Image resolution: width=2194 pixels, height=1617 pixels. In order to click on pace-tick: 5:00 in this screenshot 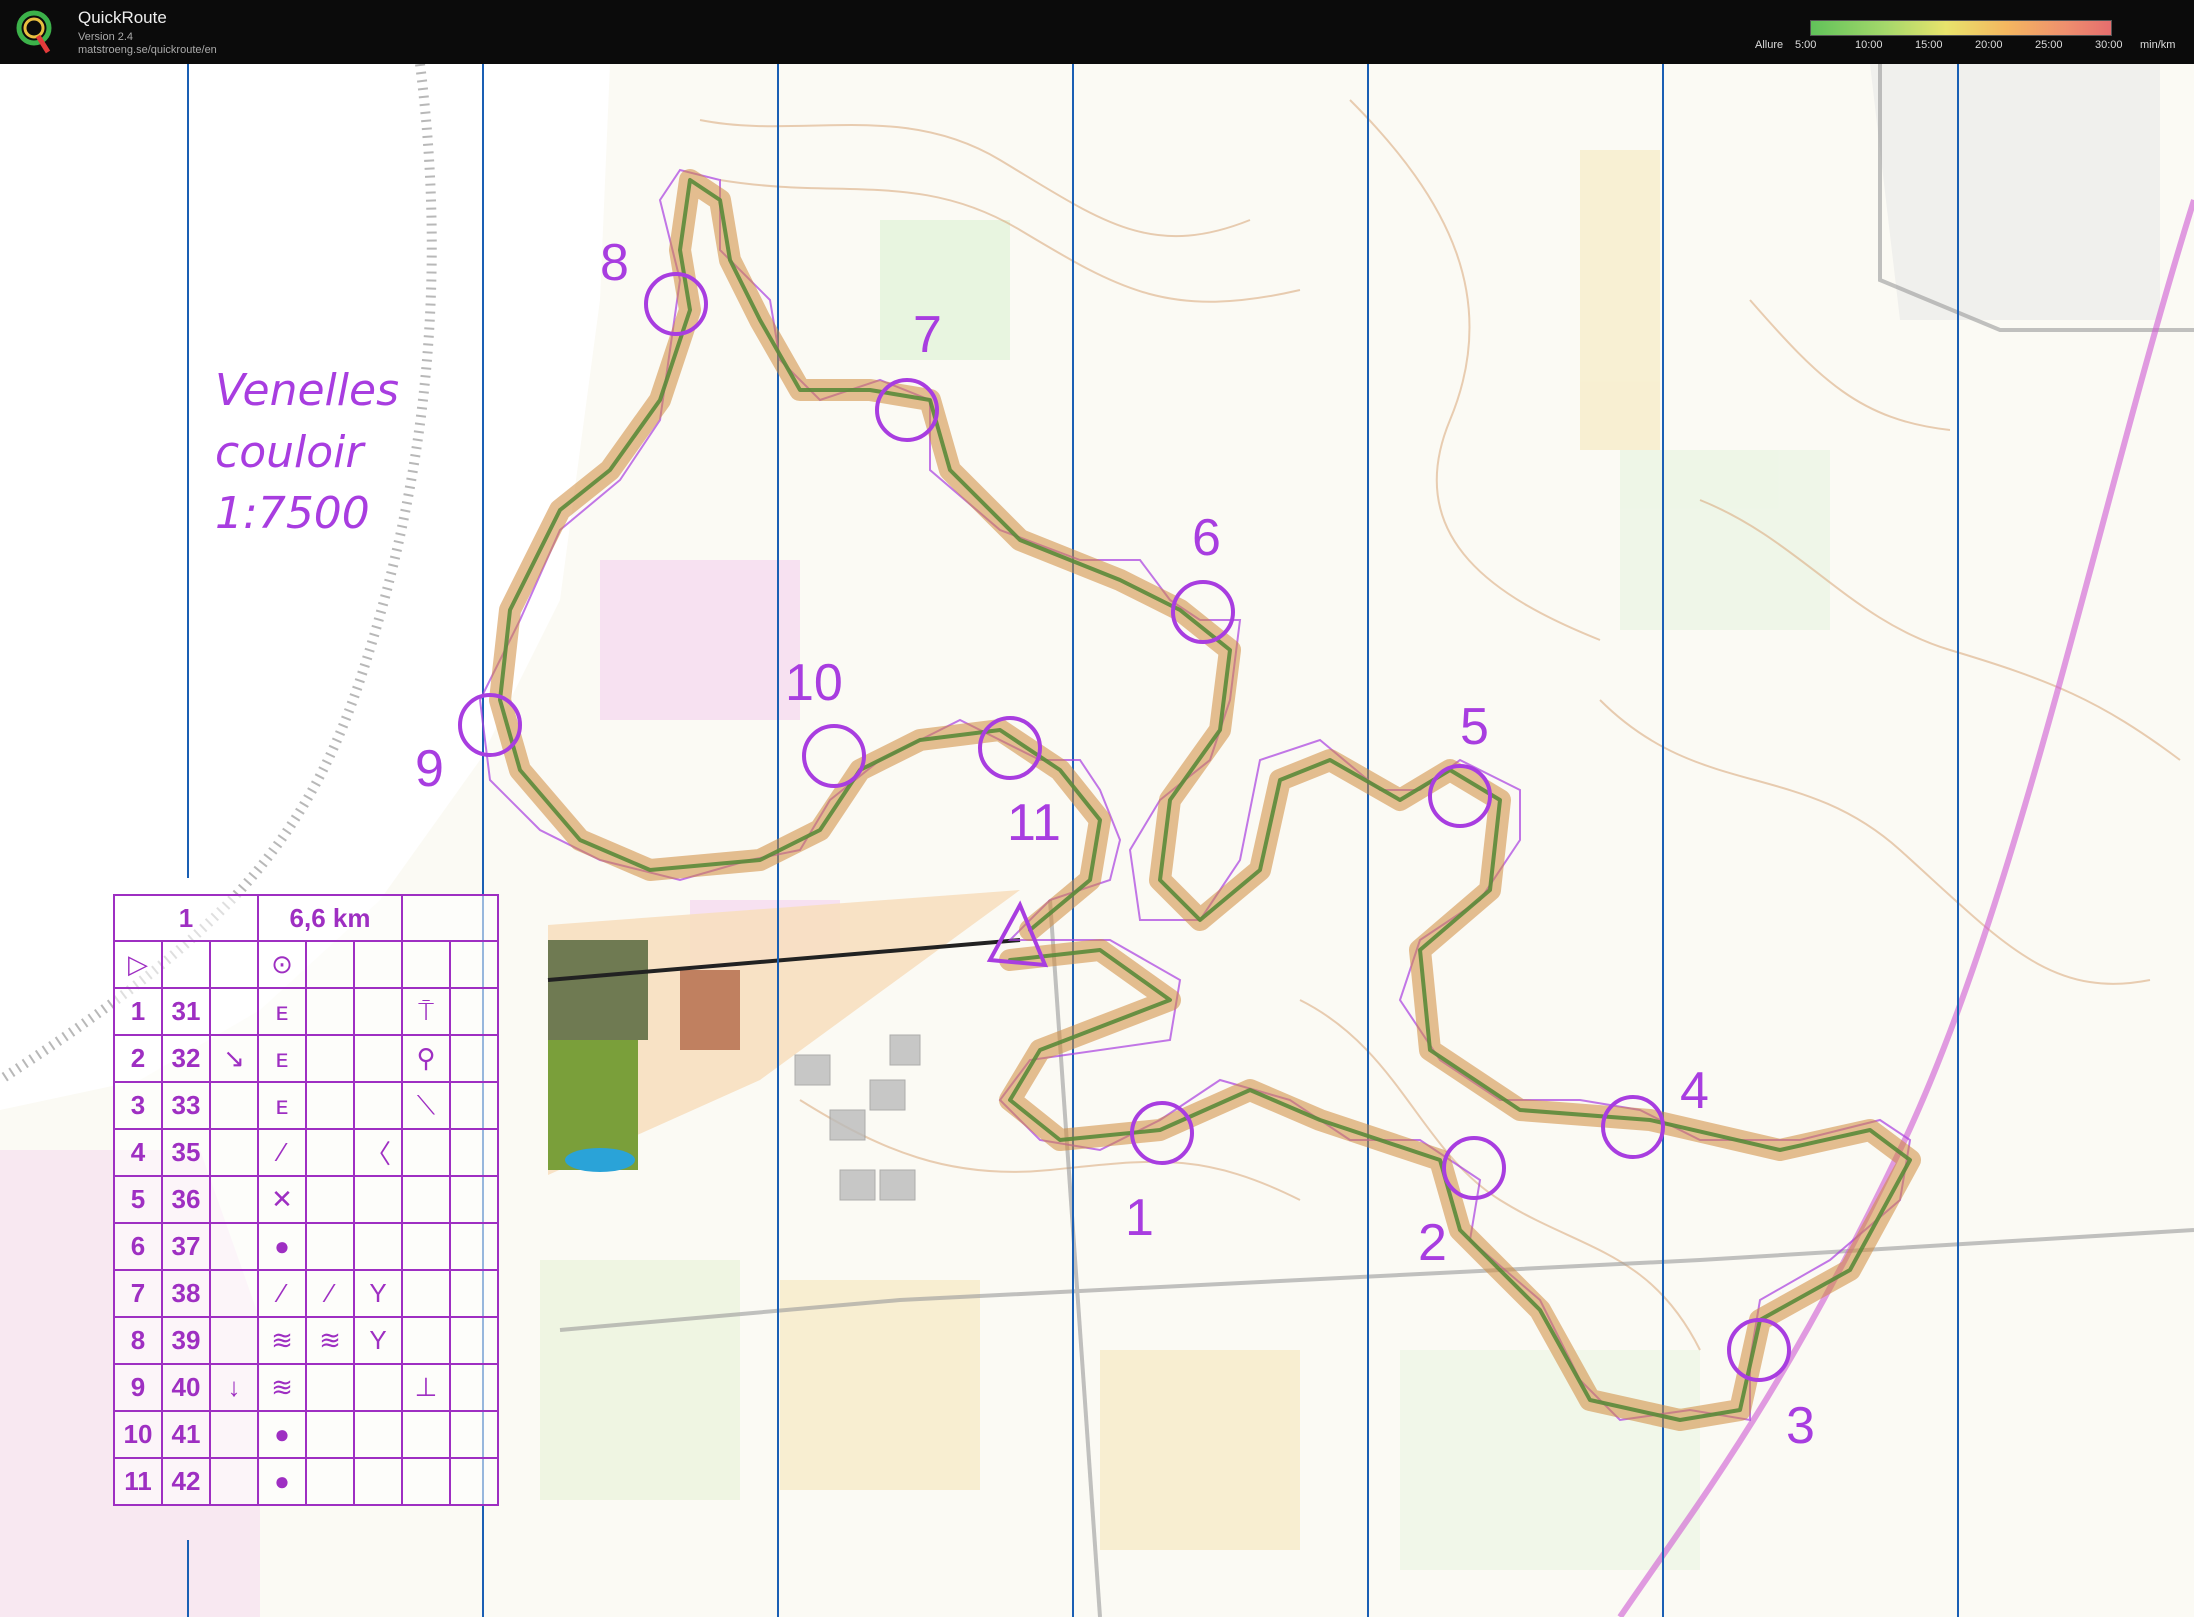, I will do `click(1806, 45)`.